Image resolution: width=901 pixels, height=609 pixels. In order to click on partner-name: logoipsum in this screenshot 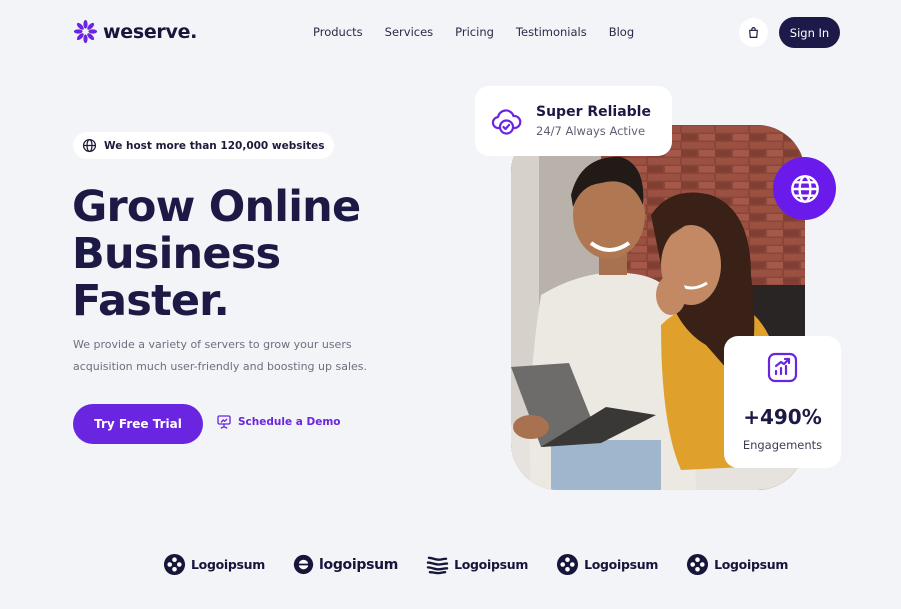, I will do `click(359, 564)`.